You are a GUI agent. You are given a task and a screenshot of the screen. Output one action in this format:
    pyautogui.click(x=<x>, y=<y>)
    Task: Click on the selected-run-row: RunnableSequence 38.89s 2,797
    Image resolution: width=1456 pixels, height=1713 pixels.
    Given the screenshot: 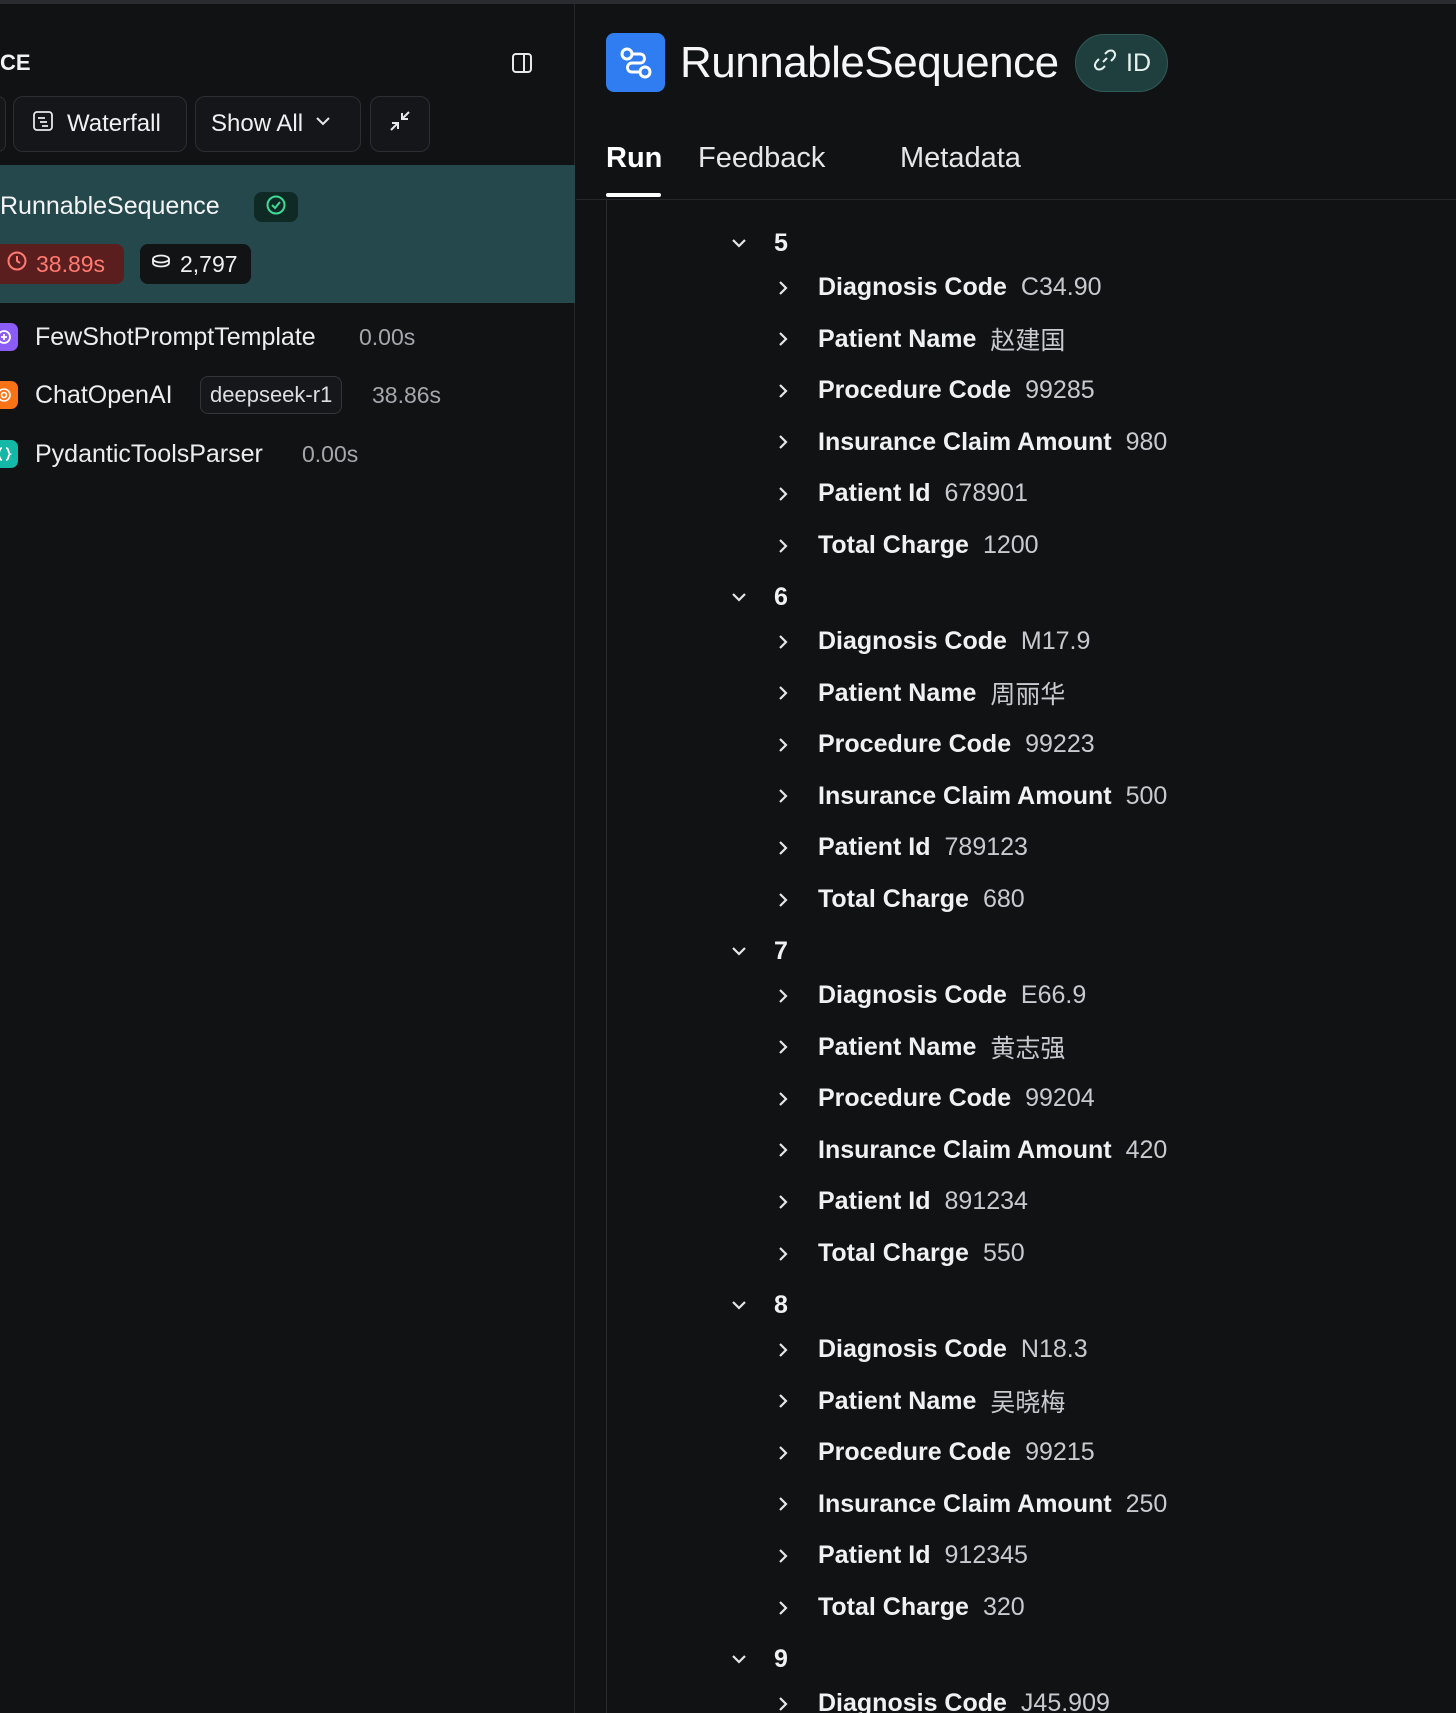 What is the action you would take?
    pyautogui.click(x=287, y=234)
    